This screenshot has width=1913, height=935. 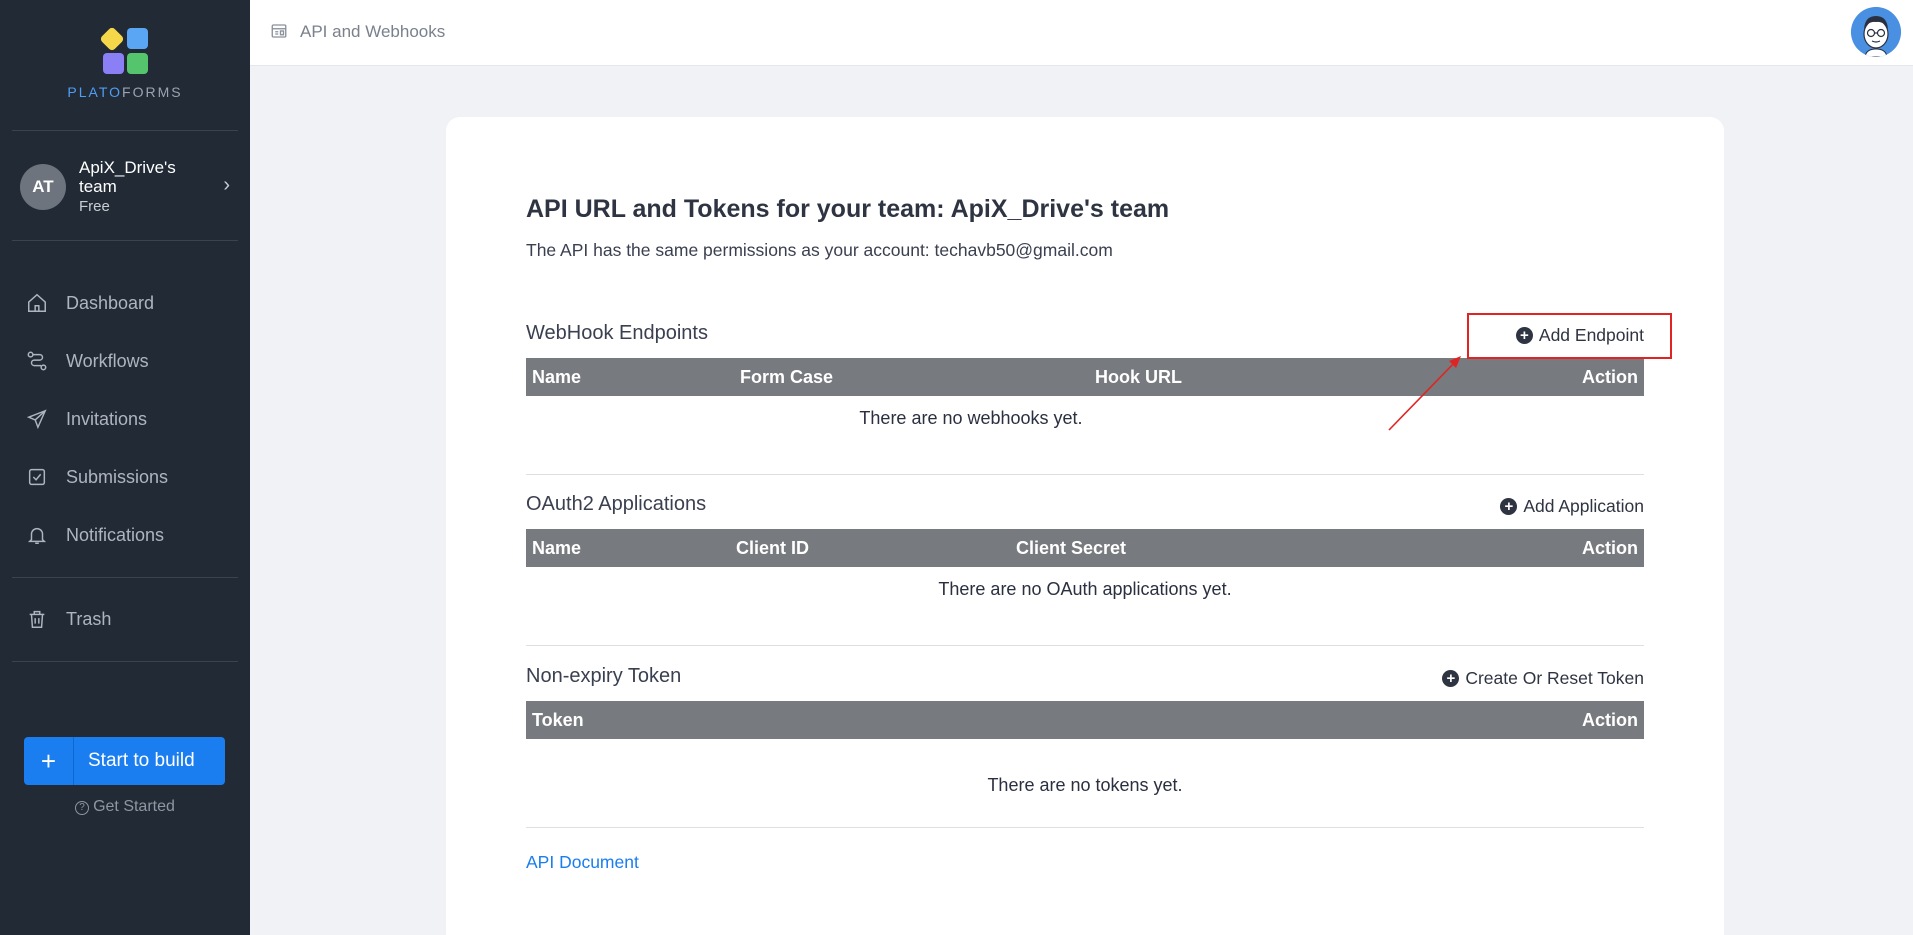 I want to click on avatar-illustration-icon, so click(x=1876, y=32).